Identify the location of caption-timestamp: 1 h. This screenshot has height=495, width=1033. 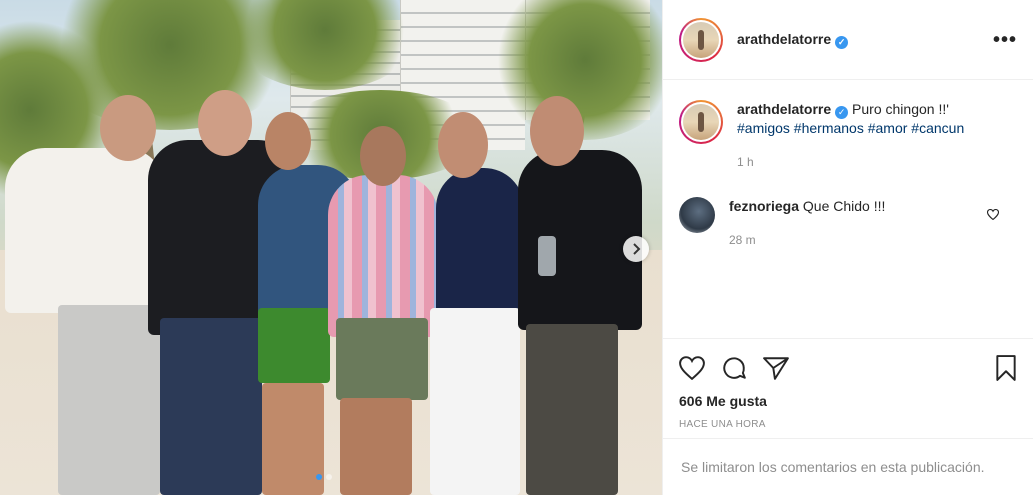
(850, 162).